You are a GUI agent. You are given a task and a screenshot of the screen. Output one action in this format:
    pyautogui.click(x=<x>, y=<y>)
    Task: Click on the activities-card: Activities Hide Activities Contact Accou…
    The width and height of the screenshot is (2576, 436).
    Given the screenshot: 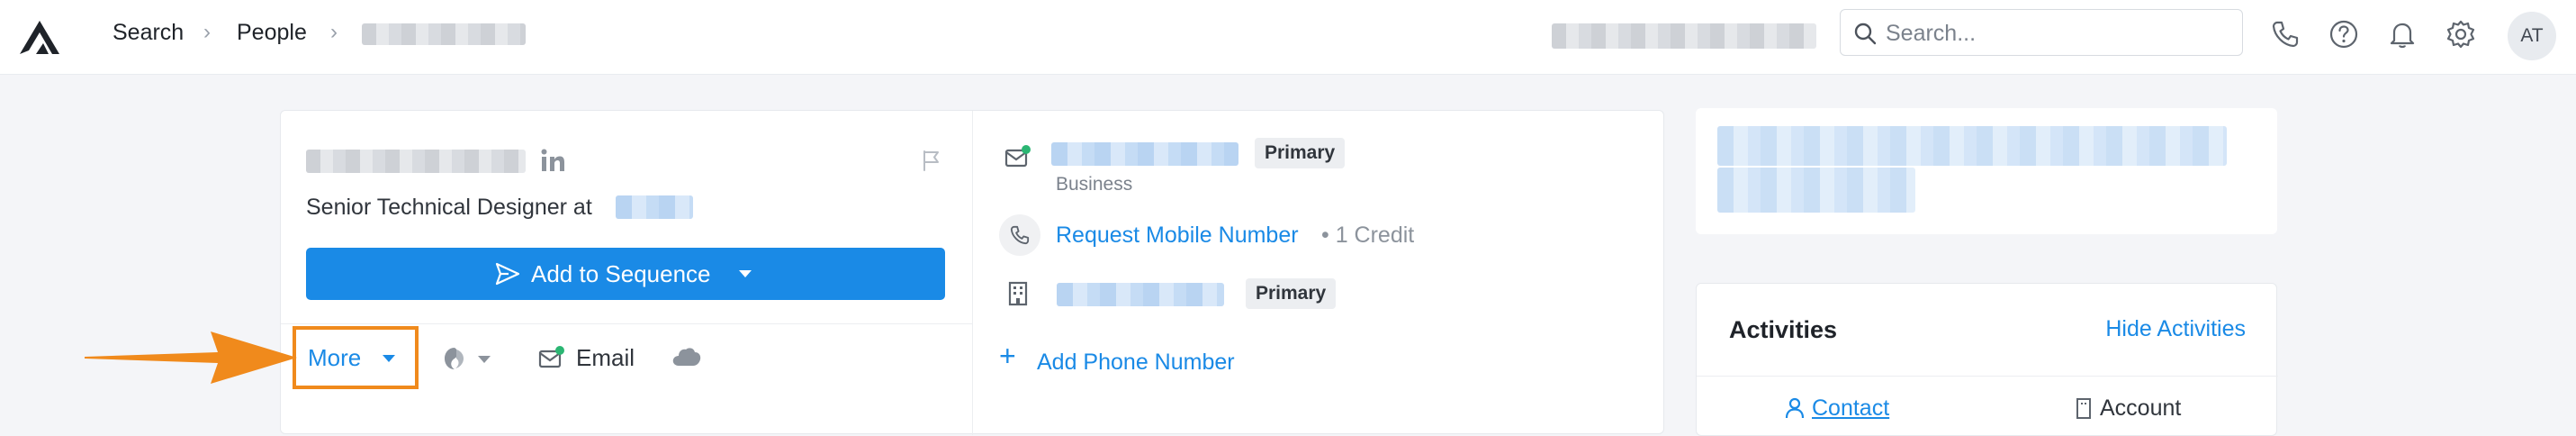 What is the action you would take?
    pyautogui.click(x=1987, y=359)
    